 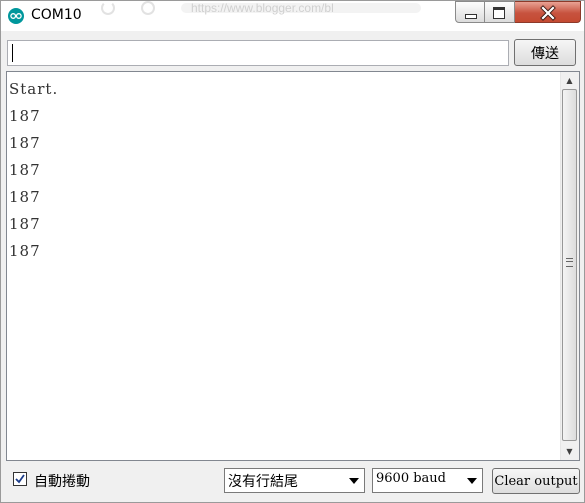 What do you see at coordinates (16, 16) in the screenshot?
I see `arduino-icon` at bounding box center [16, 16].